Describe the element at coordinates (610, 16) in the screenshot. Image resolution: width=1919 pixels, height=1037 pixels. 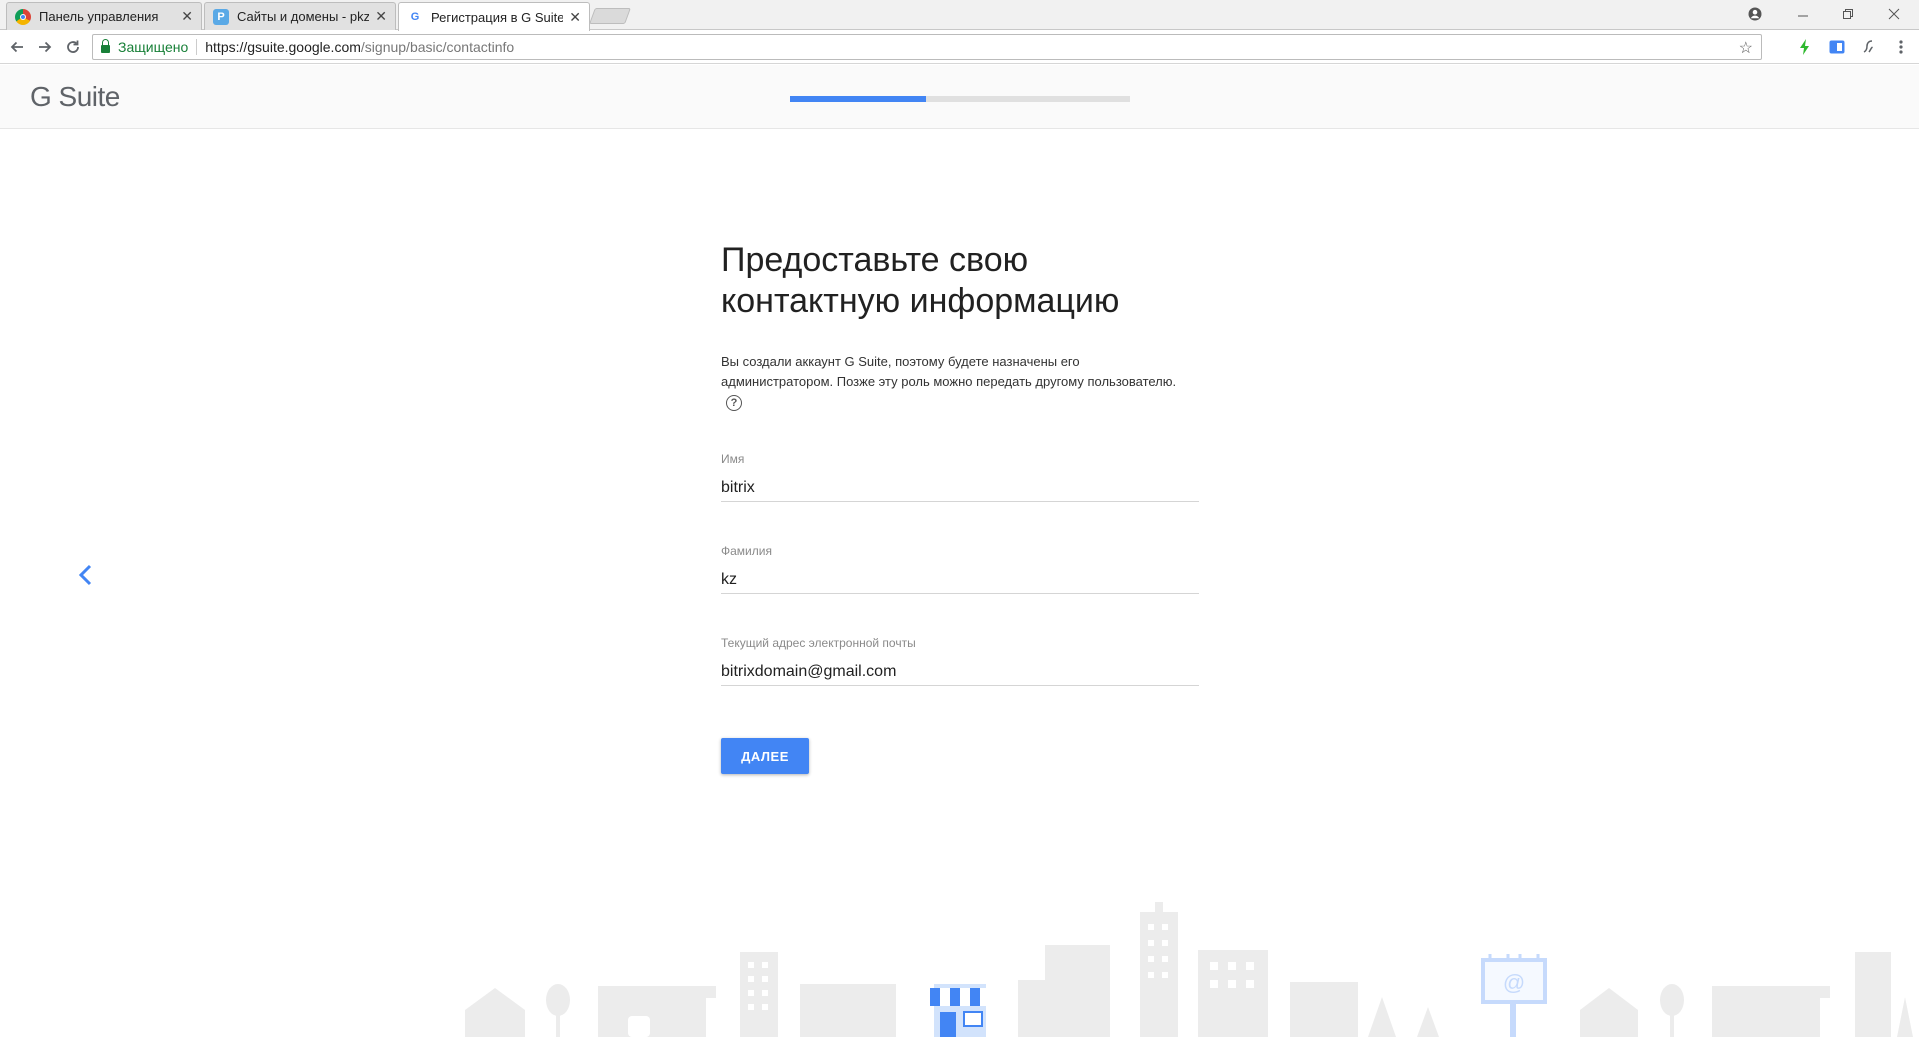
I see `new-tab-button` at that location.